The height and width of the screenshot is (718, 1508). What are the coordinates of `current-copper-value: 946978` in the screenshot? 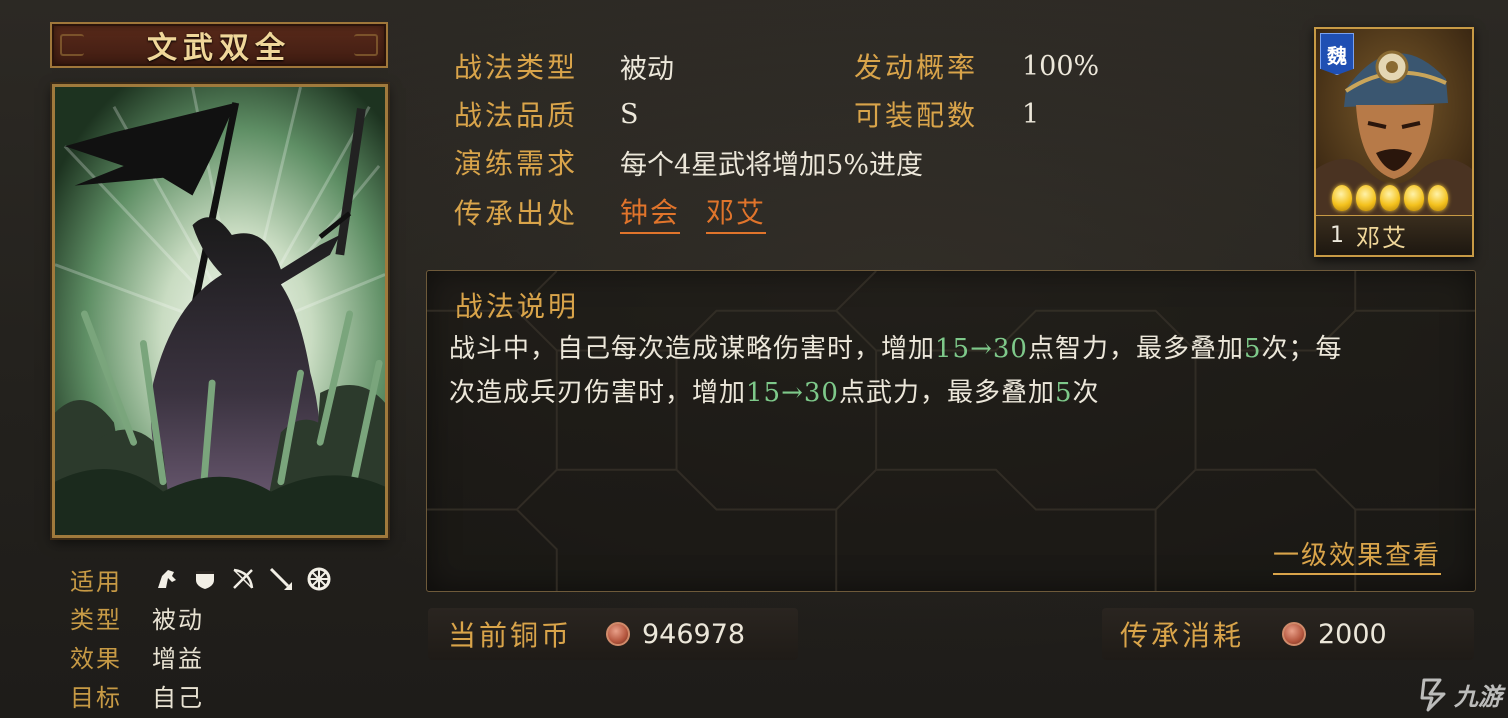 It's located at (694, 634).